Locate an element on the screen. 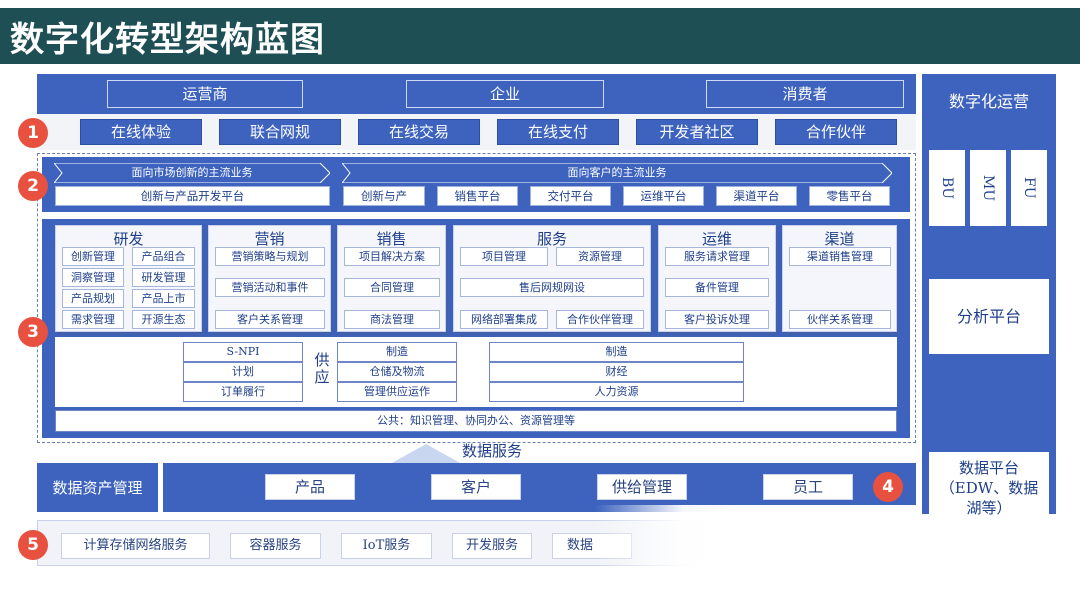 The height and width of the screenshot is (607, 1080). rd-item-insight: 洞察管理 is located at coordinates (93, 277).